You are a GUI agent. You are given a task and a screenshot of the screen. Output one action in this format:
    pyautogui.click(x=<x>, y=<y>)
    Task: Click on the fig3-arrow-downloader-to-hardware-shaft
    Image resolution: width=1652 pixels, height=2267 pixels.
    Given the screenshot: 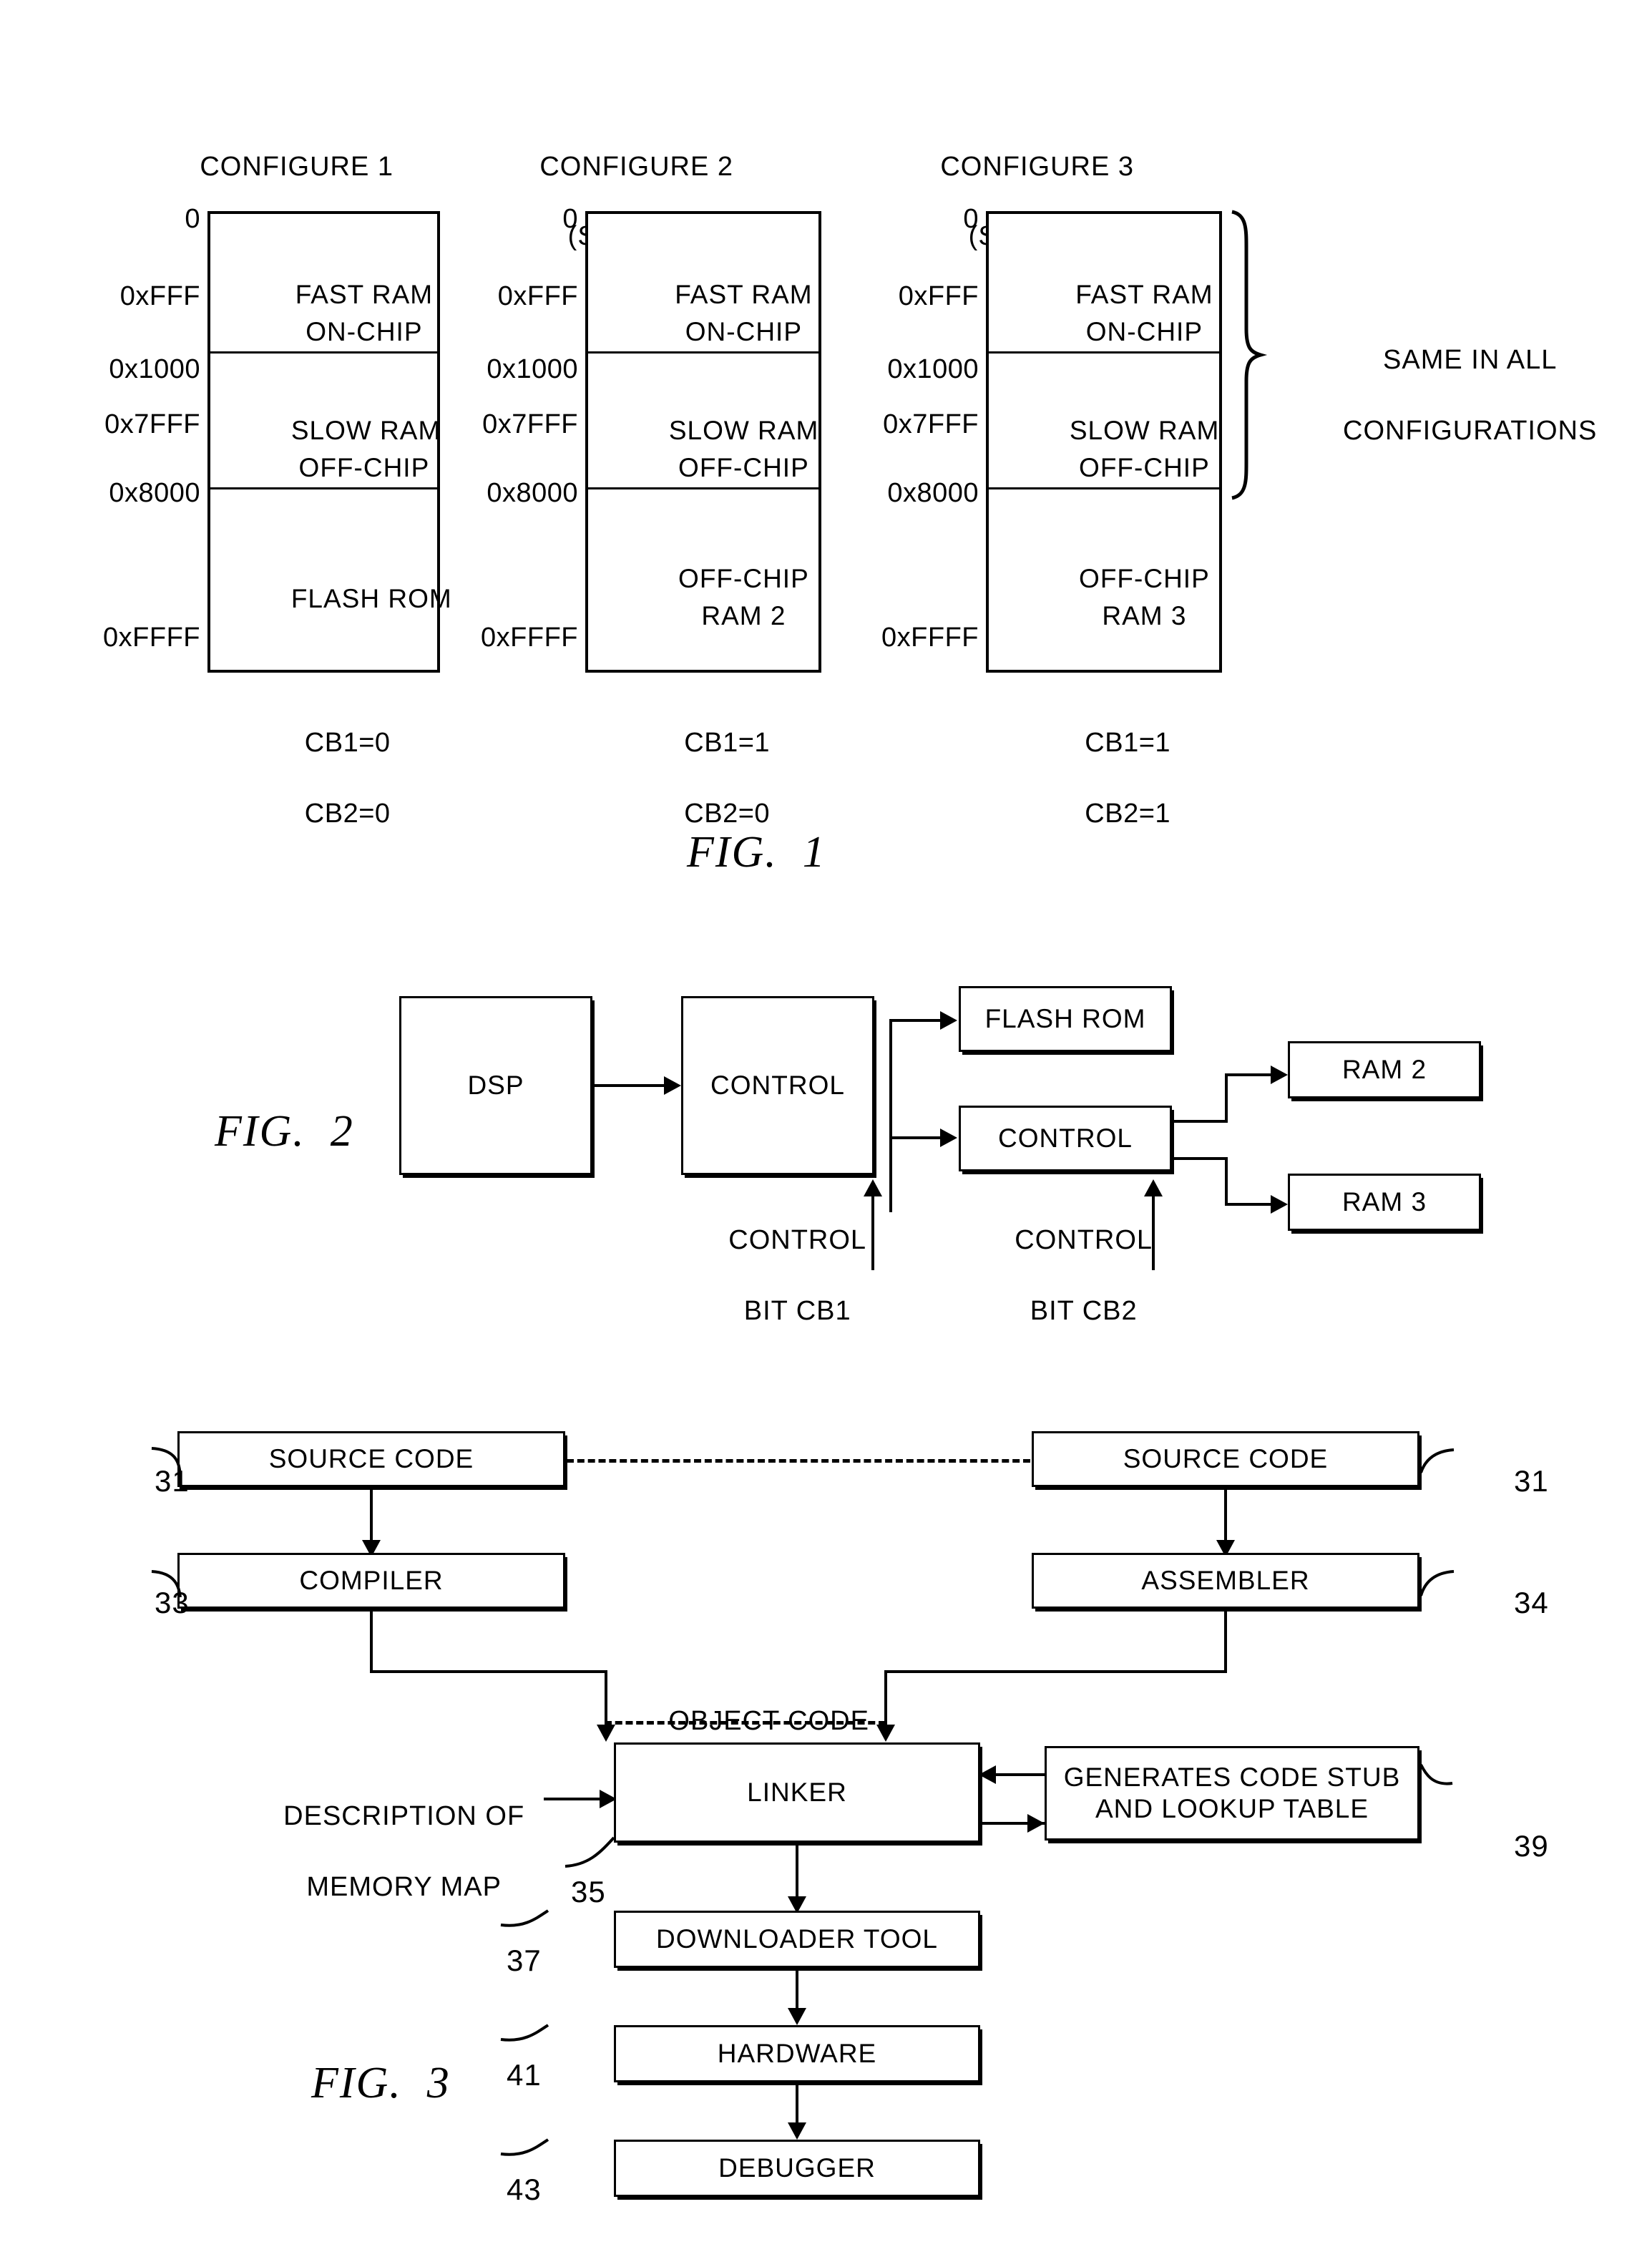 What is the action you would take?
    pyautogui.click(x=797, y=1990)
    